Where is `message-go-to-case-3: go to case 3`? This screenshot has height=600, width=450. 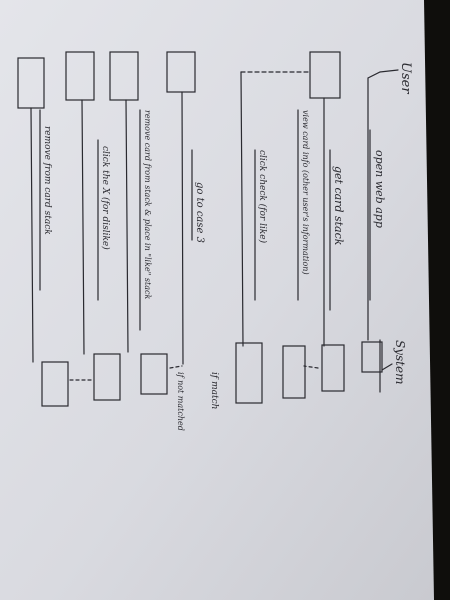 message-go-to-case-3: go to case 3 is located at coordinates (199, 212).